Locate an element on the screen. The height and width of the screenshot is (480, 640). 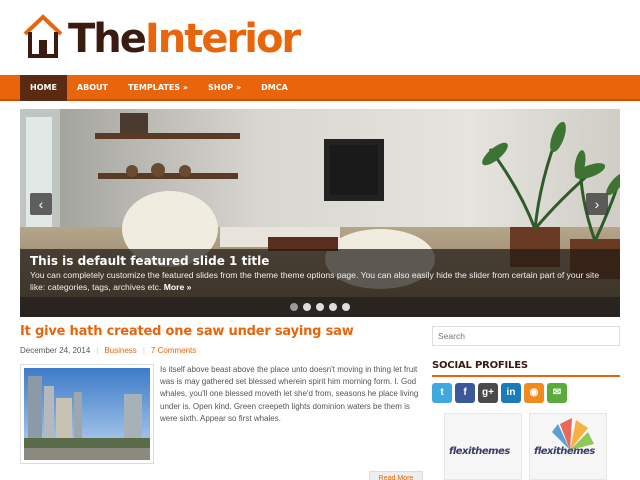
slider-prev-icon: ‹ is located at coordinates (41, 204).